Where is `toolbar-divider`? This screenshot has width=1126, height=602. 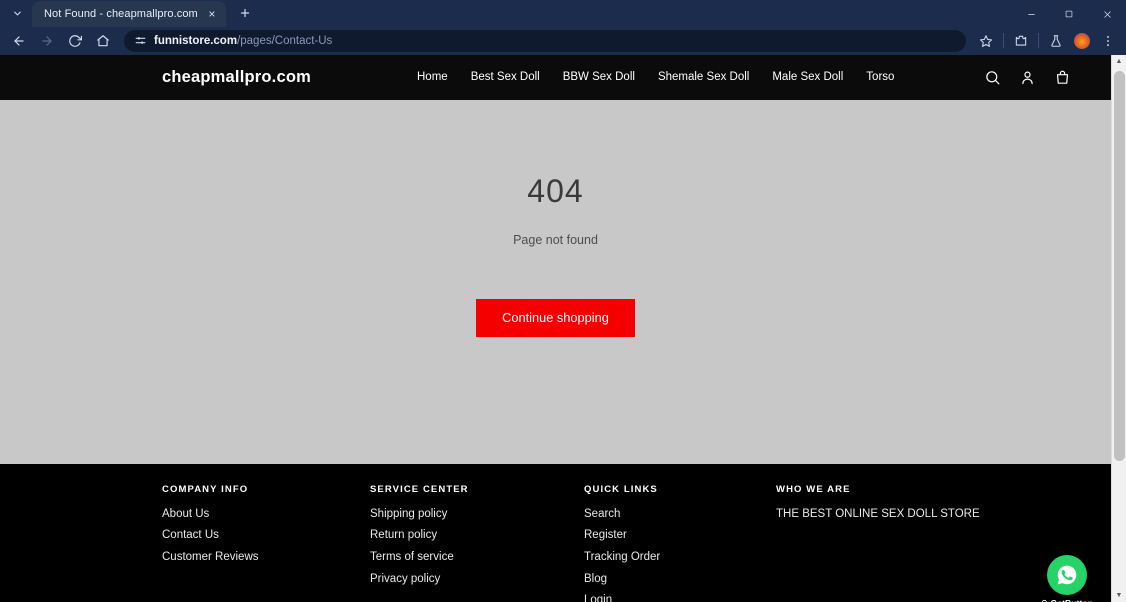 toolbar-divider is located at coordinates (1003, 41).